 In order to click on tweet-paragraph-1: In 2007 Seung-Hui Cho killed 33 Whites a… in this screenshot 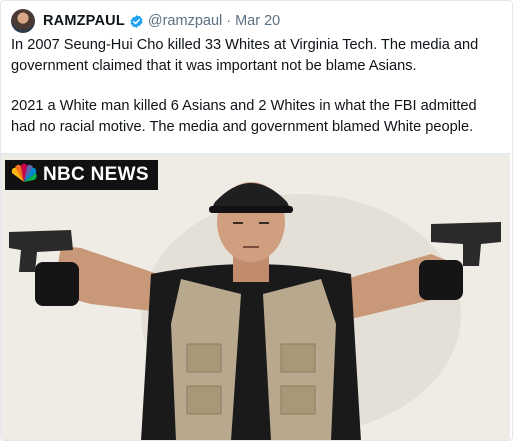, I will do `click(245, 55)`.